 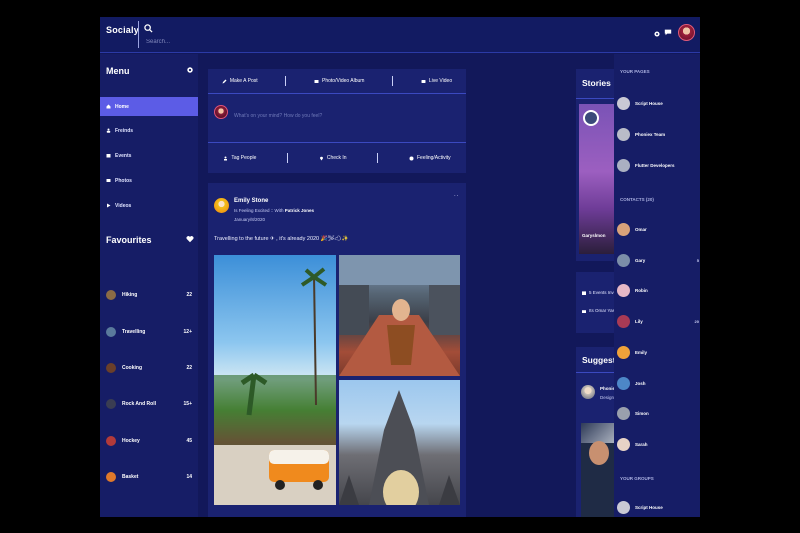 What do you see at coordinates (224, 81) in the screenshot?
I see `pencil-icon` at bounding box center [224, 81].